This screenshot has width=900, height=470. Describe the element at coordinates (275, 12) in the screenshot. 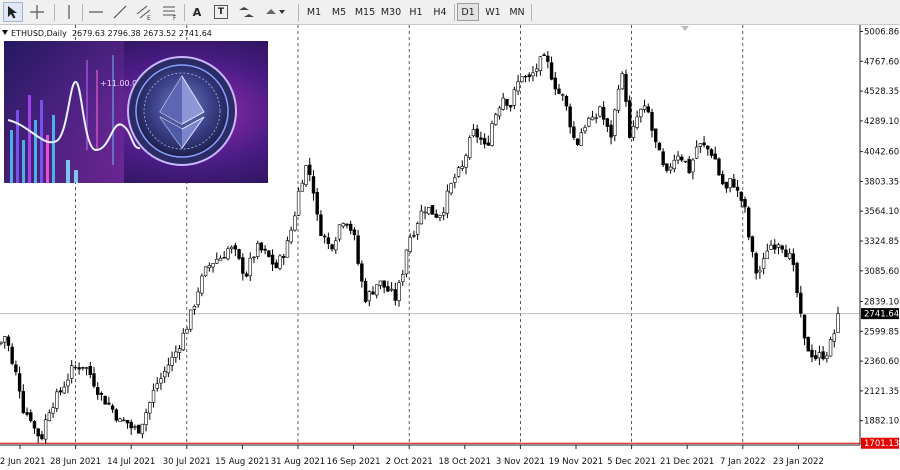

I see `arrows-dropdown` at that location.